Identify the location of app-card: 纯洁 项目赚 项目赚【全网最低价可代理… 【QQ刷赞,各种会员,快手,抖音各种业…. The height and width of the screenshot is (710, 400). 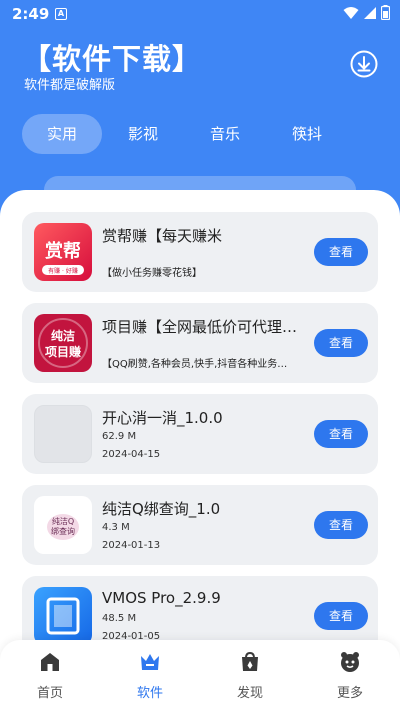
(200, 343).